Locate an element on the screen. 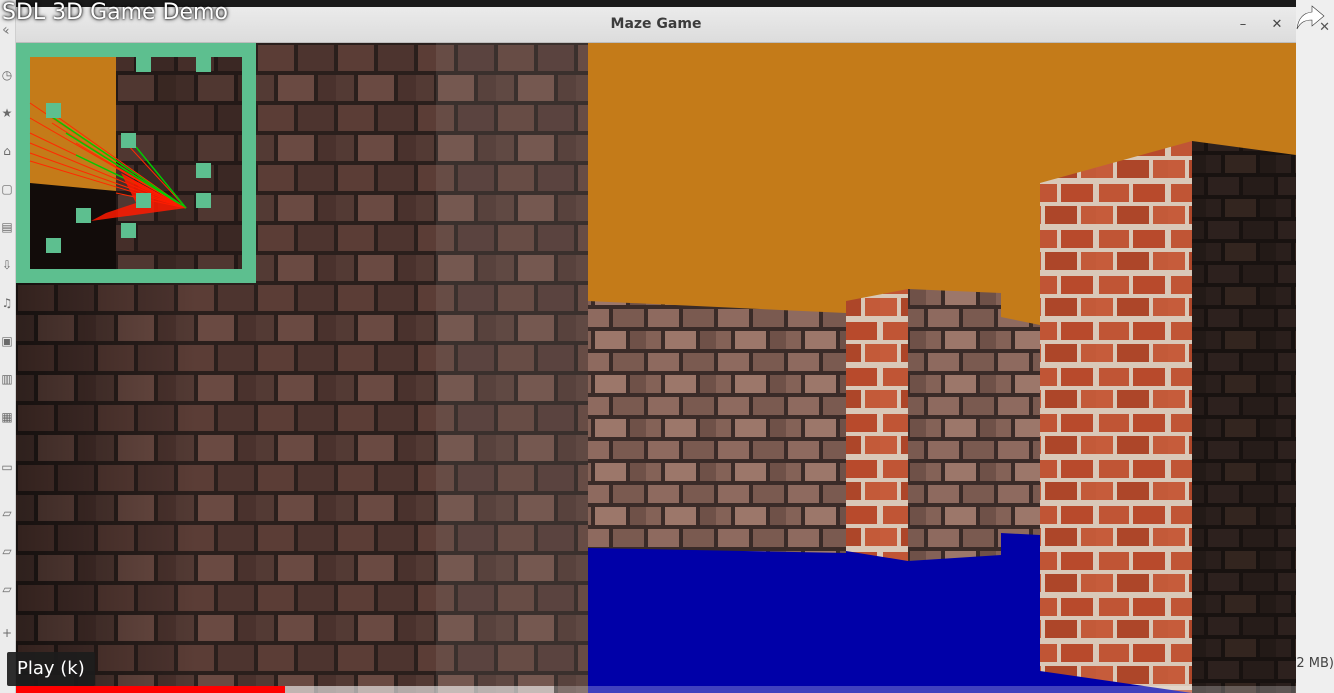  mid-wall is located at coordinates (1020, 426).